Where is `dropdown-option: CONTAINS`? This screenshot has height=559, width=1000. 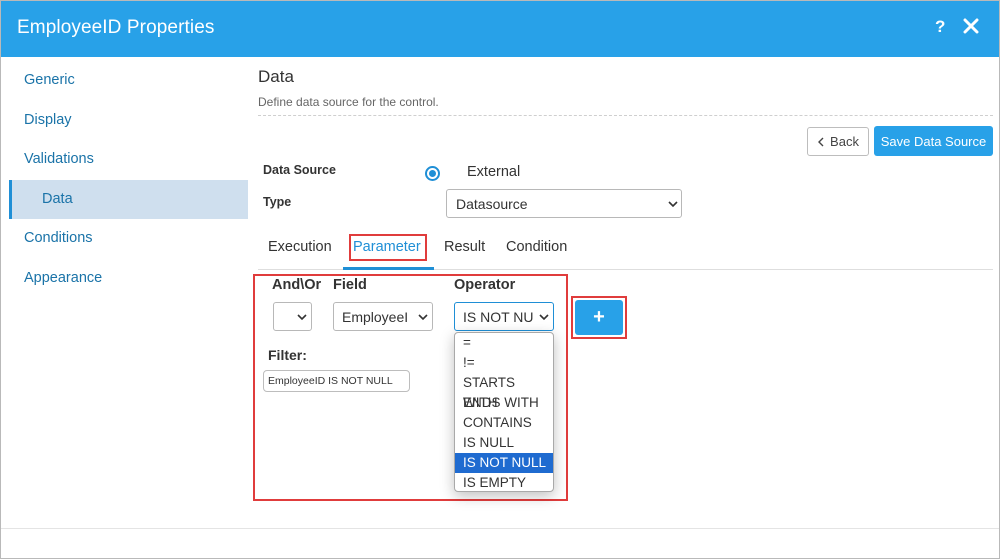
dropdown-option: CONTAINS is located at coordinates (504, 423).